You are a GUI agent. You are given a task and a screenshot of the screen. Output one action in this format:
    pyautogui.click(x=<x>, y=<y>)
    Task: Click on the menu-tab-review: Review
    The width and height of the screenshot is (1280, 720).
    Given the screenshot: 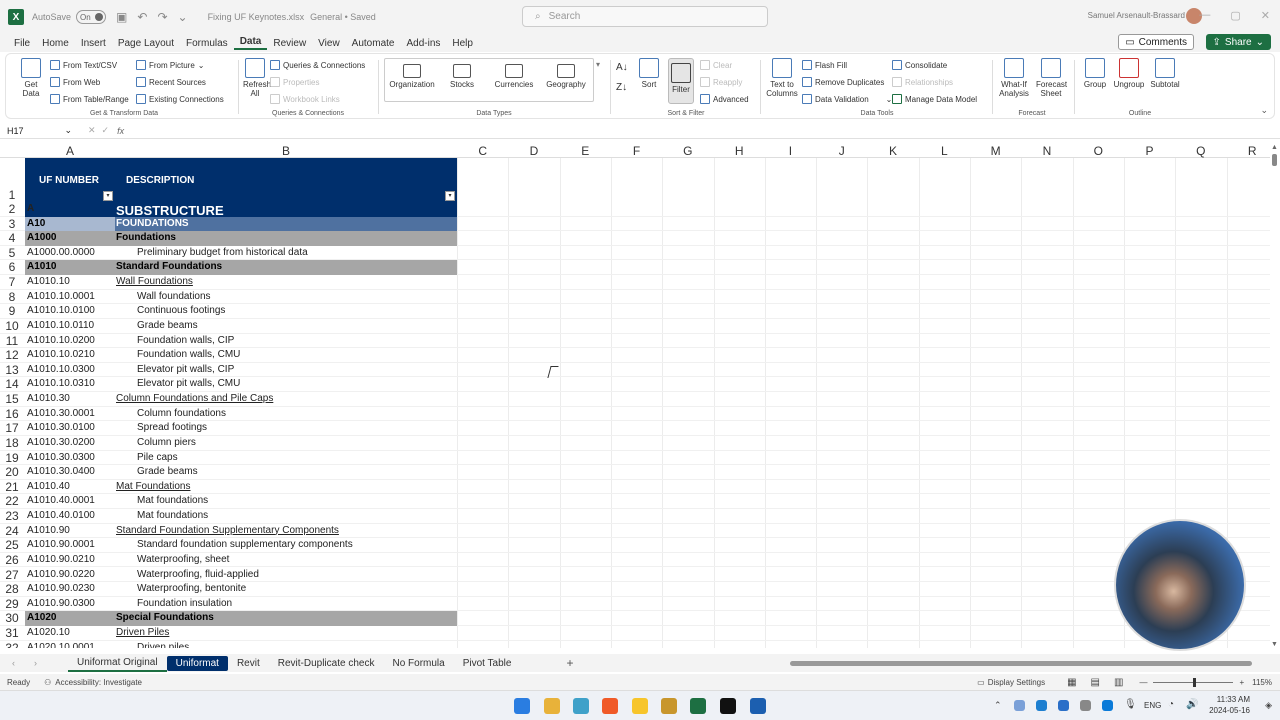 What is the action you would take?
    pyautogui.click(x=289, y=43)
    